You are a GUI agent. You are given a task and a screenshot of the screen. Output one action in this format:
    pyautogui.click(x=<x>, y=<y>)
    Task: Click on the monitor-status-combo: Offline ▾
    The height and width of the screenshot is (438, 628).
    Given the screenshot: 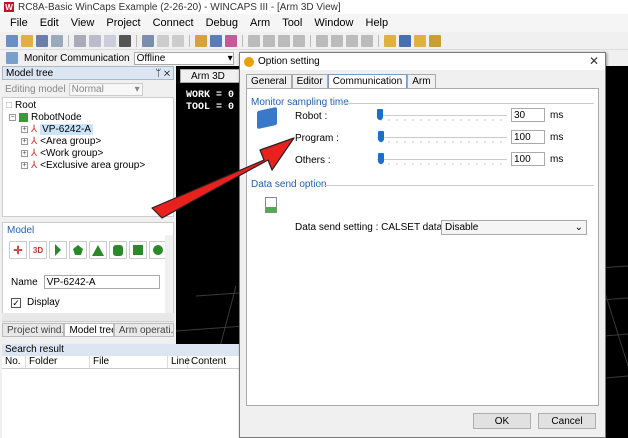 What is the action you would take?
    pyautogui.click(x=183, y=58)
    